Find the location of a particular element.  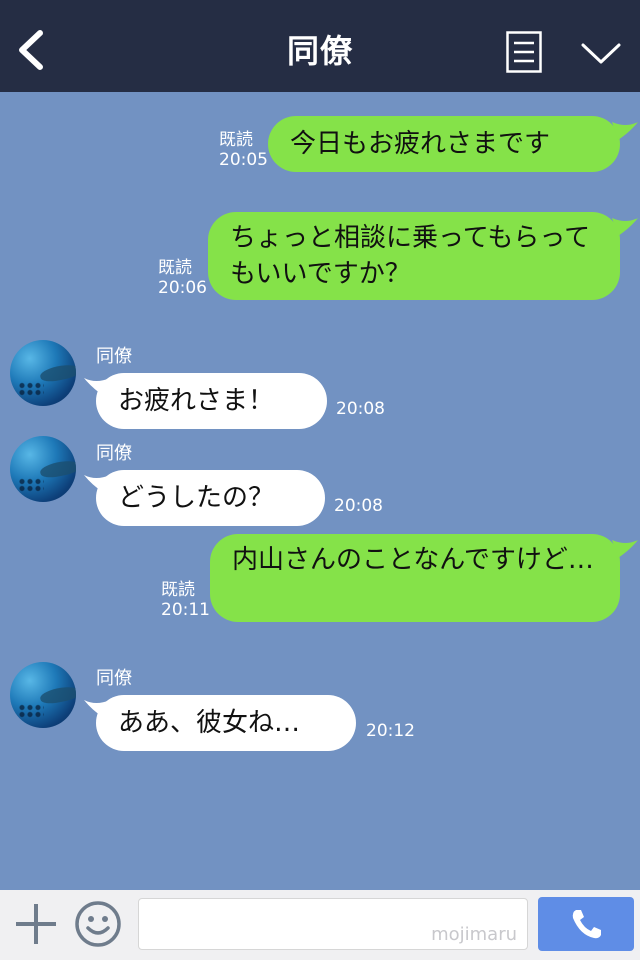

message-time: 20:05 is located at coordinates (243, 160).